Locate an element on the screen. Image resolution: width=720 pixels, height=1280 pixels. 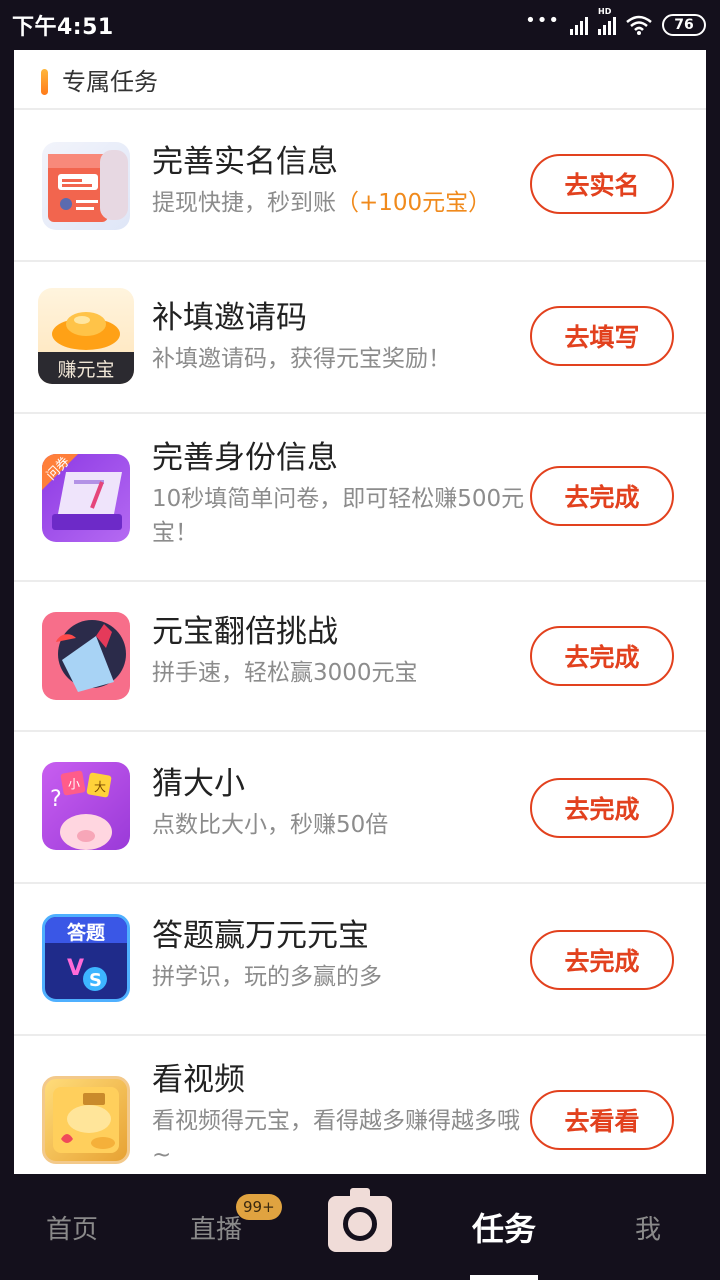
camera-icon is located at coordinates (360, 1224).